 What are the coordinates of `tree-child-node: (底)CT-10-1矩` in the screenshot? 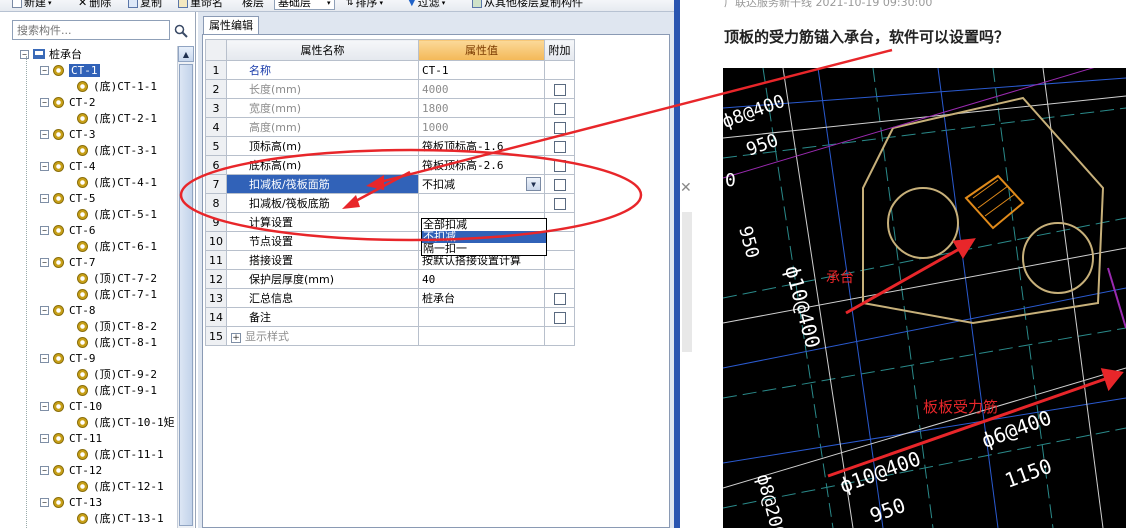 It's located at (126, 422).